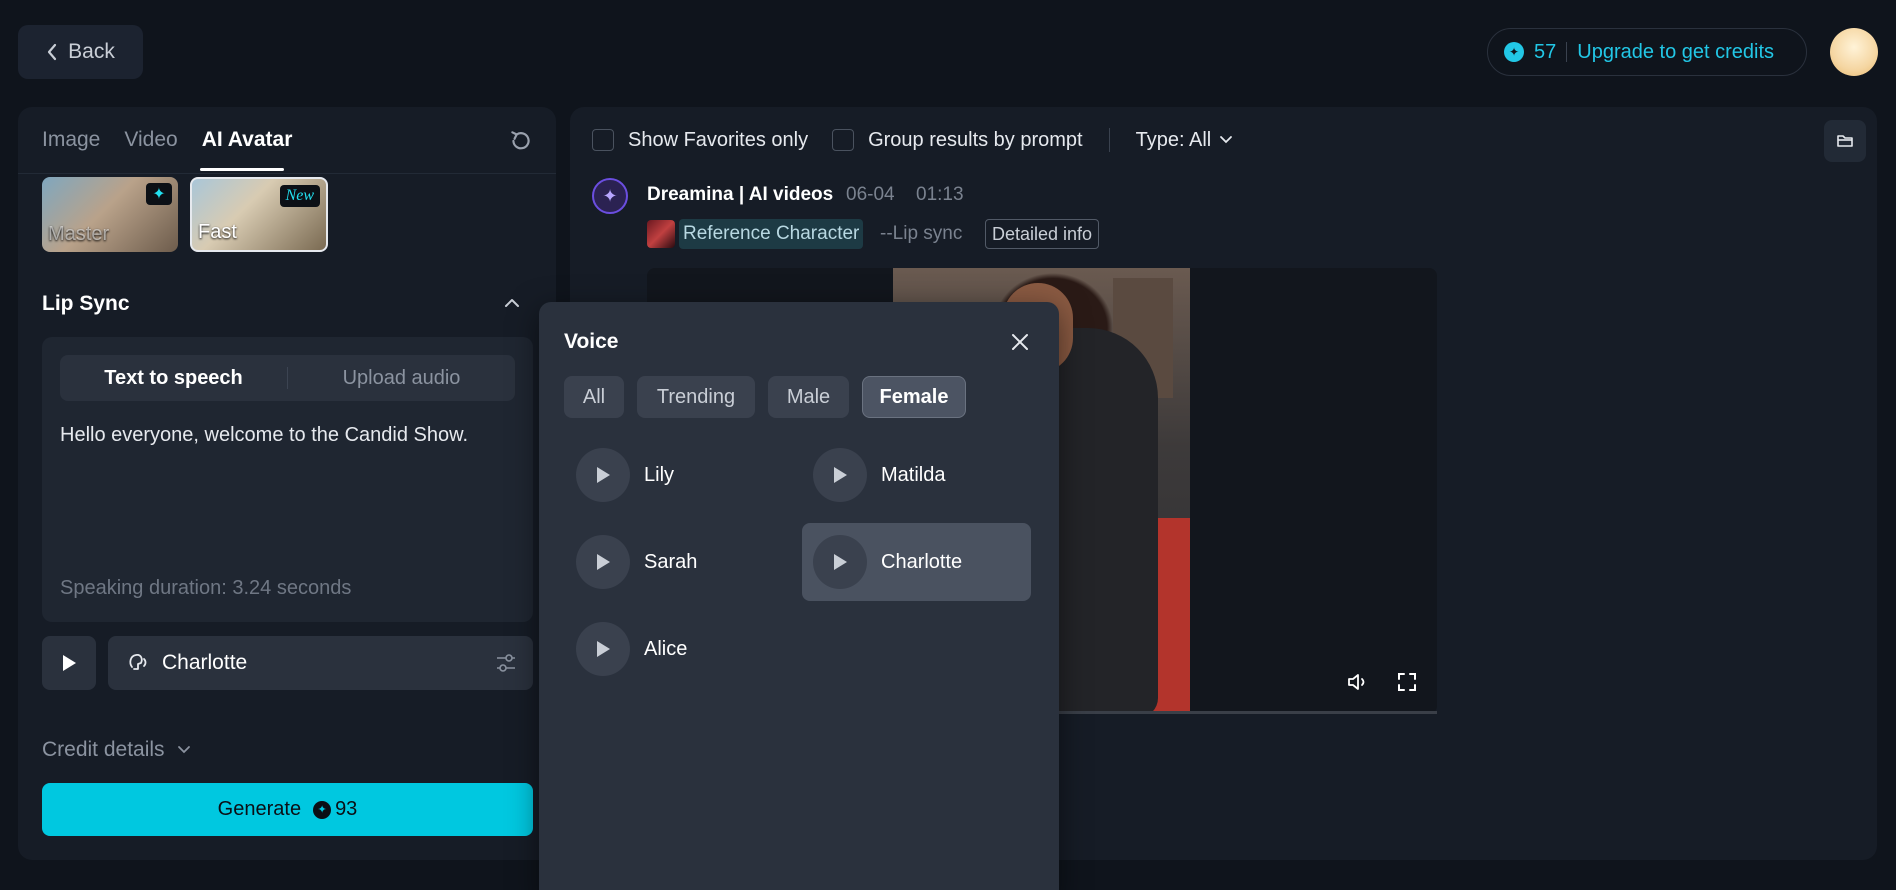 This screenshot has width=1896, height=890. What do you see at coordinates (320, 663) in the screenshot?
I see `voice-selector: Charlotte` at bounding box center [320, 663].